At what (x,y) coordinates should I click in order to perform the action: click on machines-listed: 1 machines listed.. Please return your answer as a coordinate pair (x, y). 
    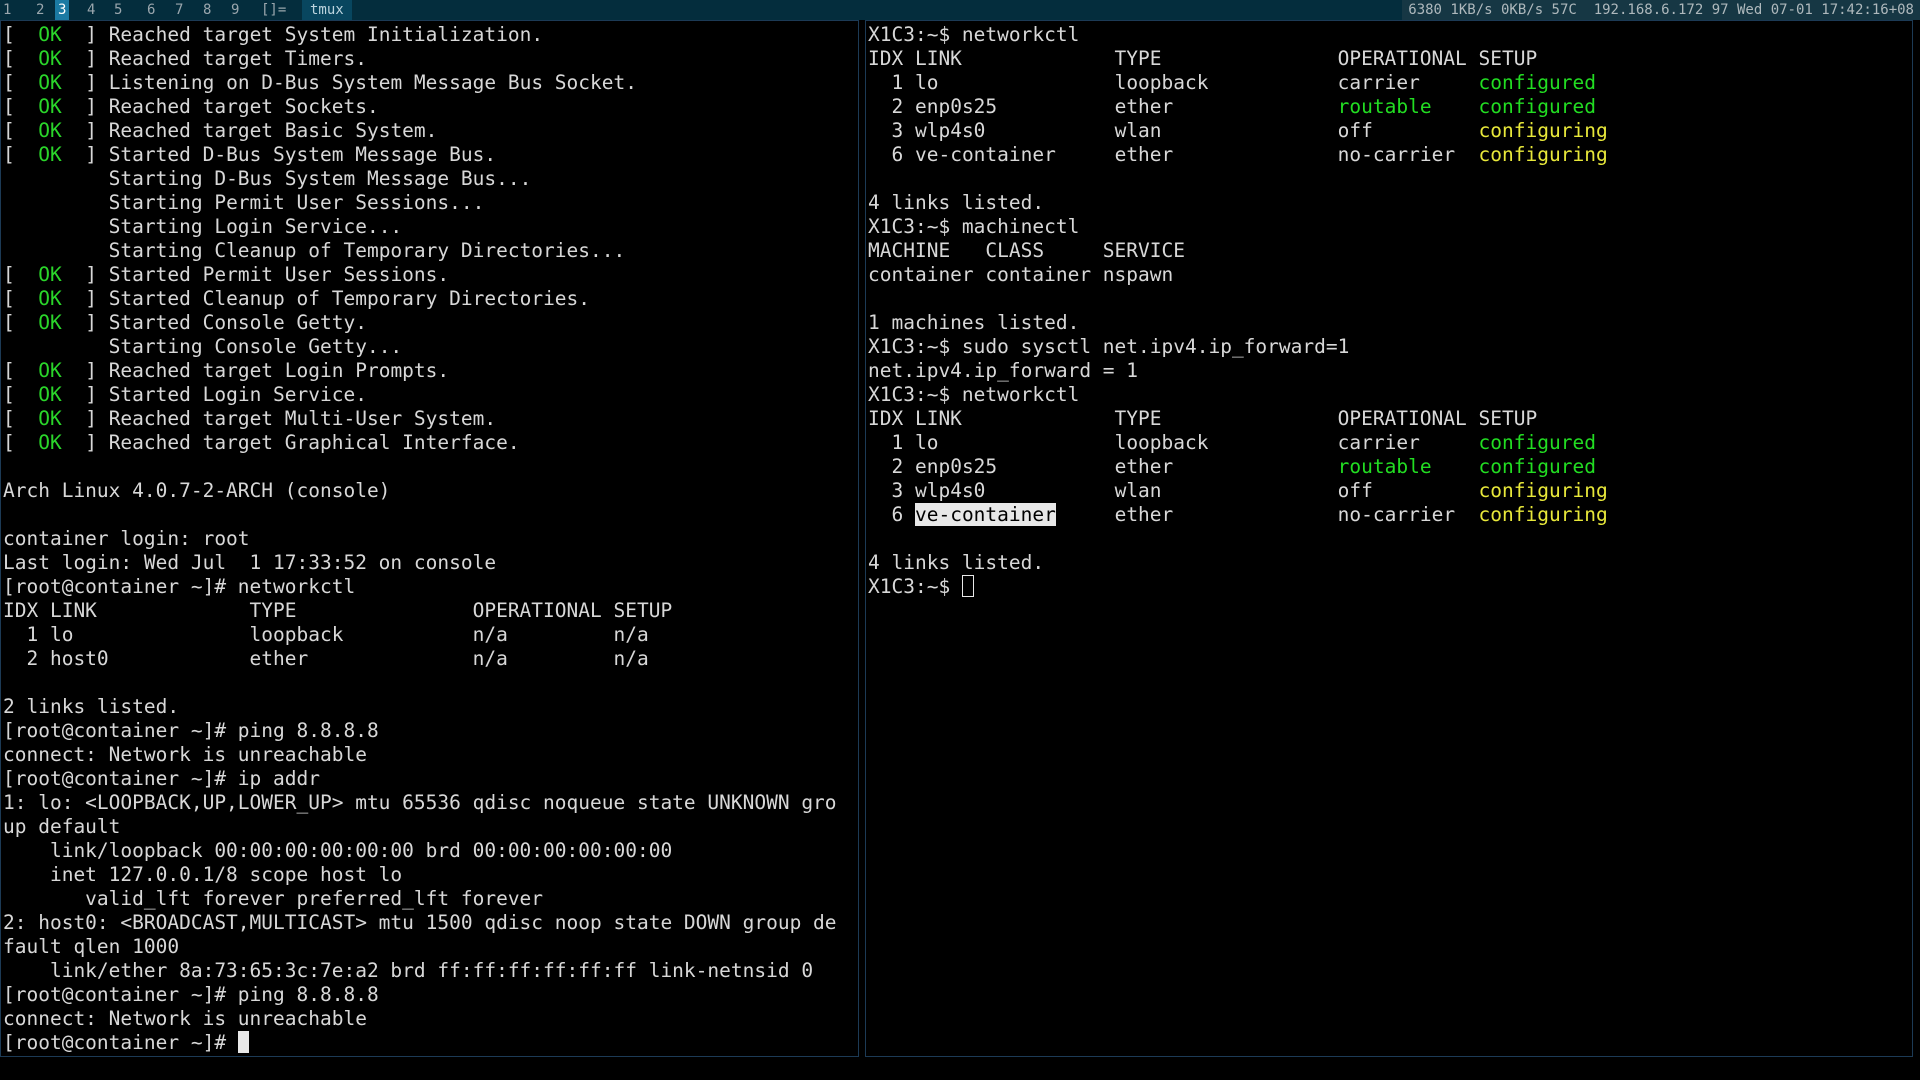
    Looking at the image, I should click on (974, 322).